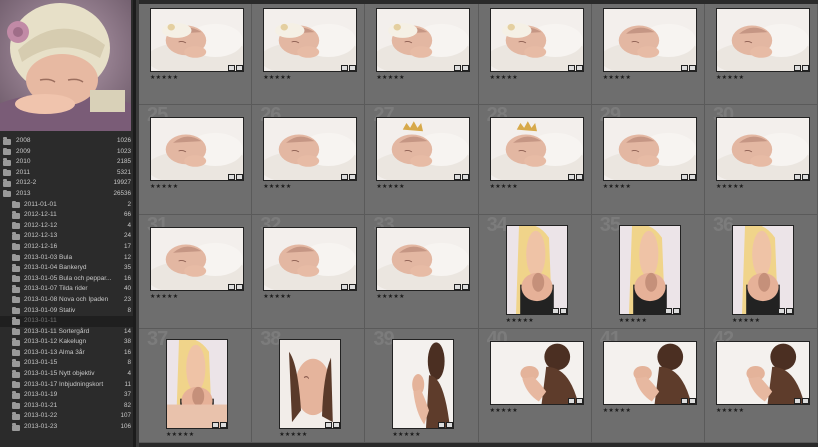 This screenshot has width=818, height=447. I want to click on folder-row: 2011-01-01 2, so click(66, 205).